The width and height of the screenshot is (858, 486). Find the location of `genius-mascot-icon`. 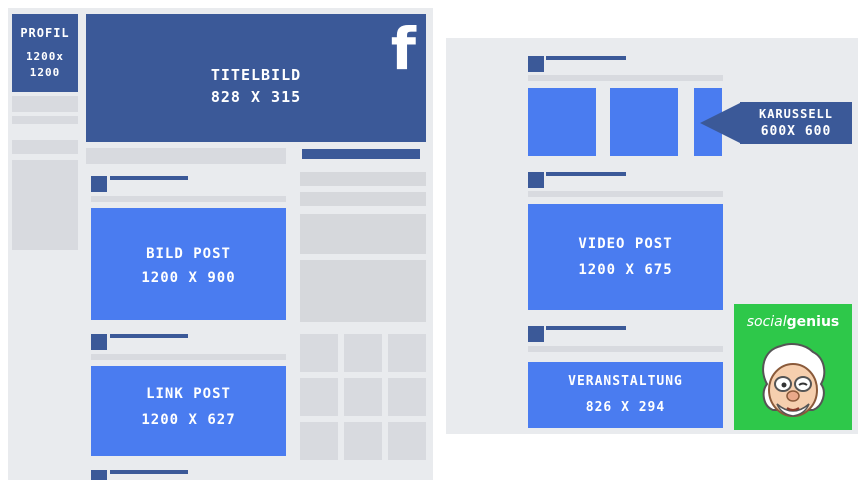

genius-mascot-icon is located at coordinates (794, 380).